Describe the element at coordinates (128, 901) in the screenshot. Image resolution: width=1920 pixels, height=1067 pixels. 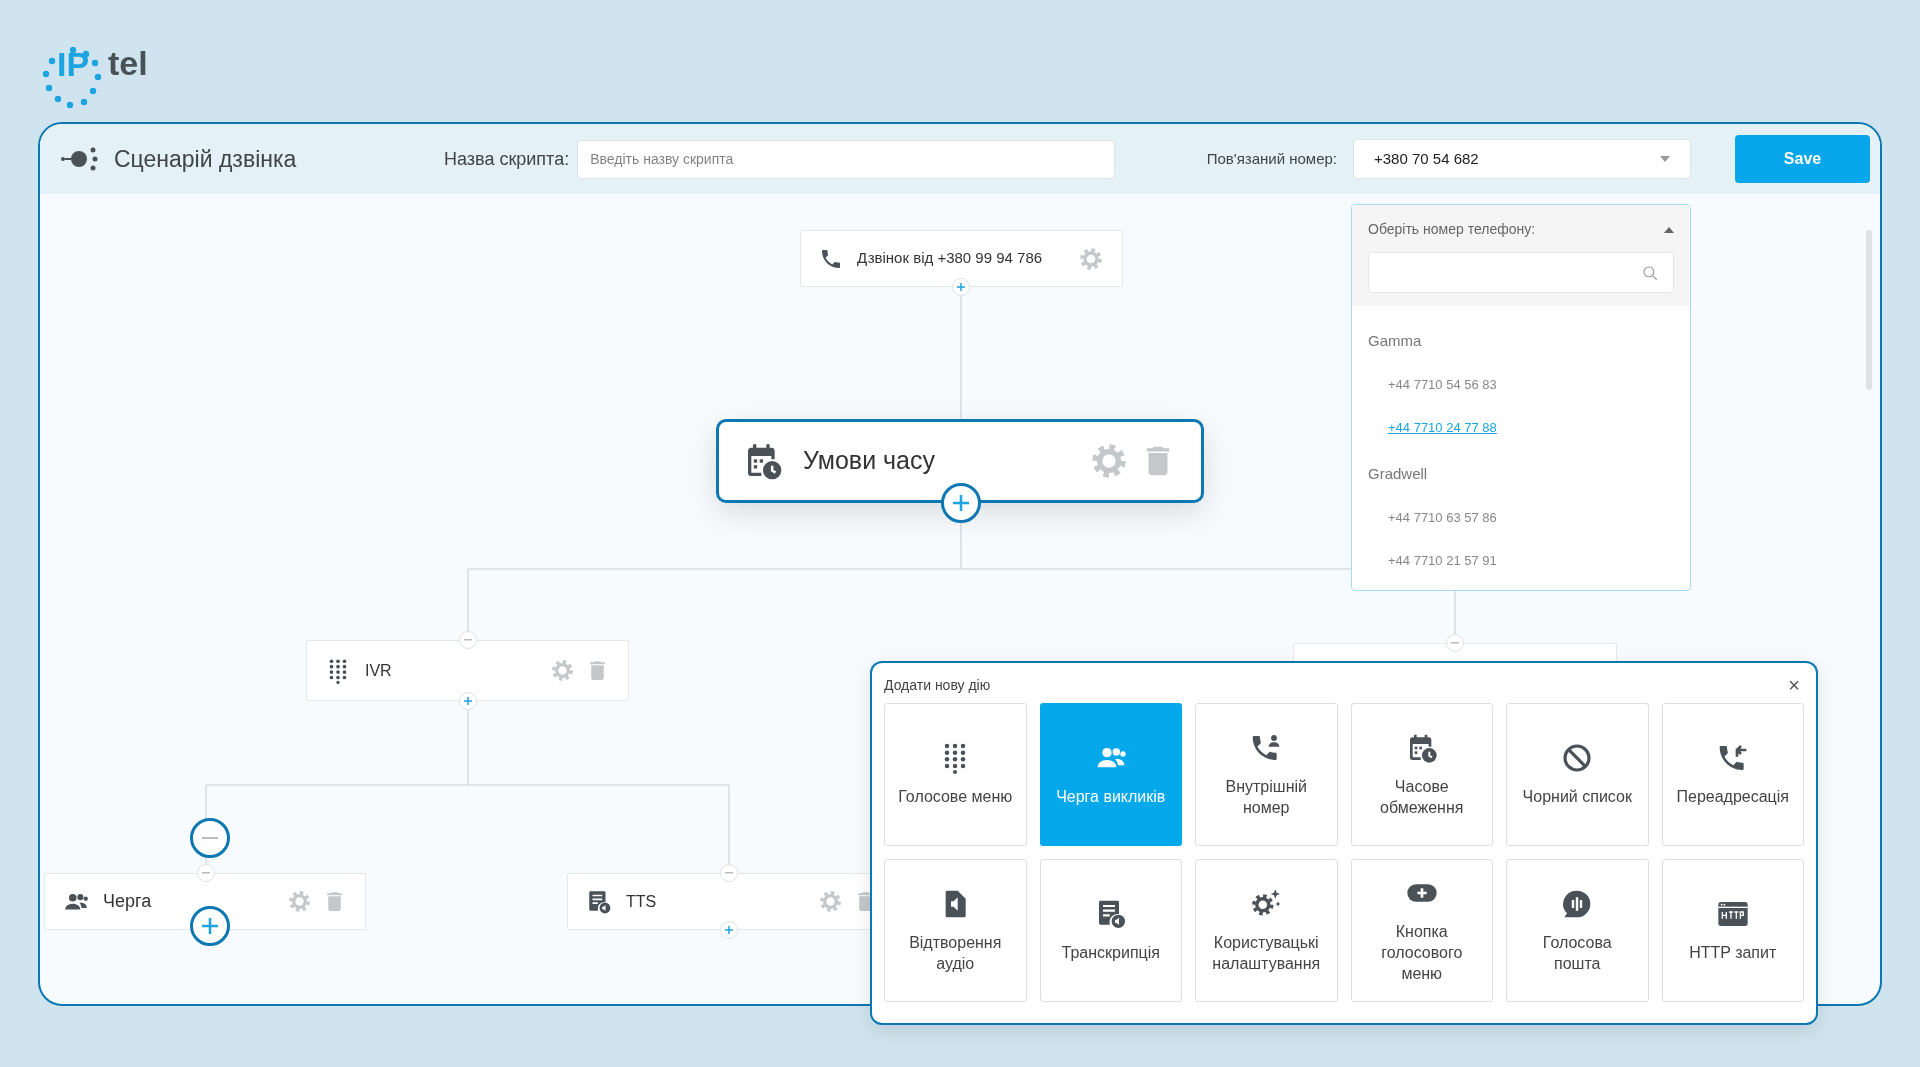
I see `node-label: Черга` at that location.